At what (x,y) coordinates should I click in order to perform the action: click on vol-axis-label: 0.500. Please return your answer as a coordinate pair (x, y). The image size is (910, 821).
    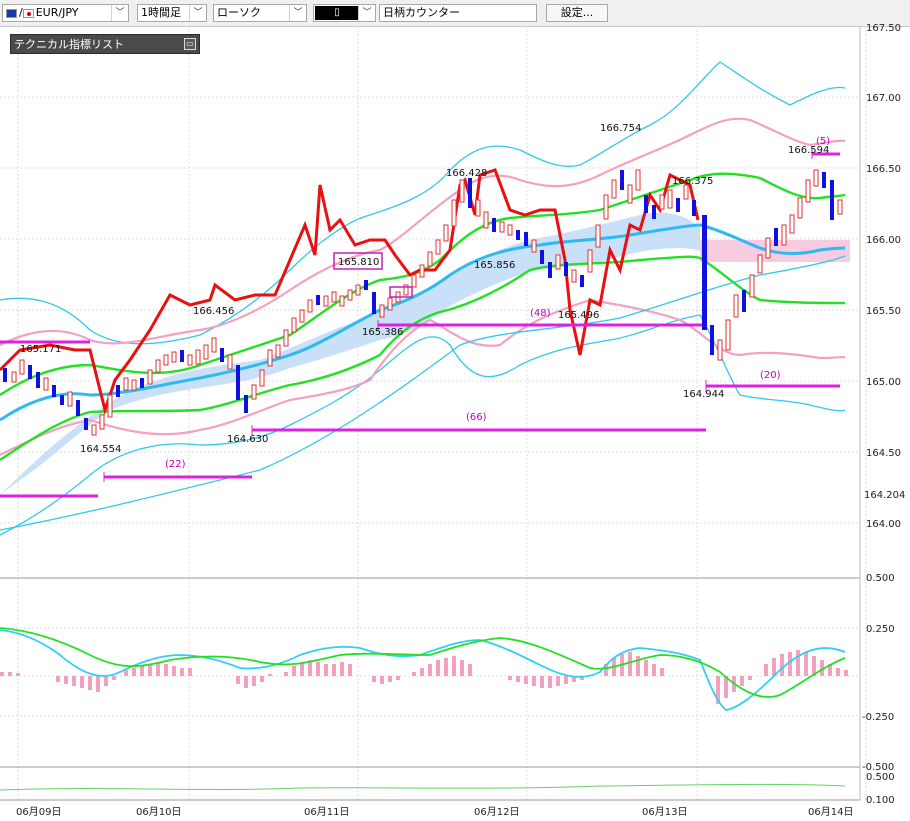
    Looking at the image, I should click on (880, 777).